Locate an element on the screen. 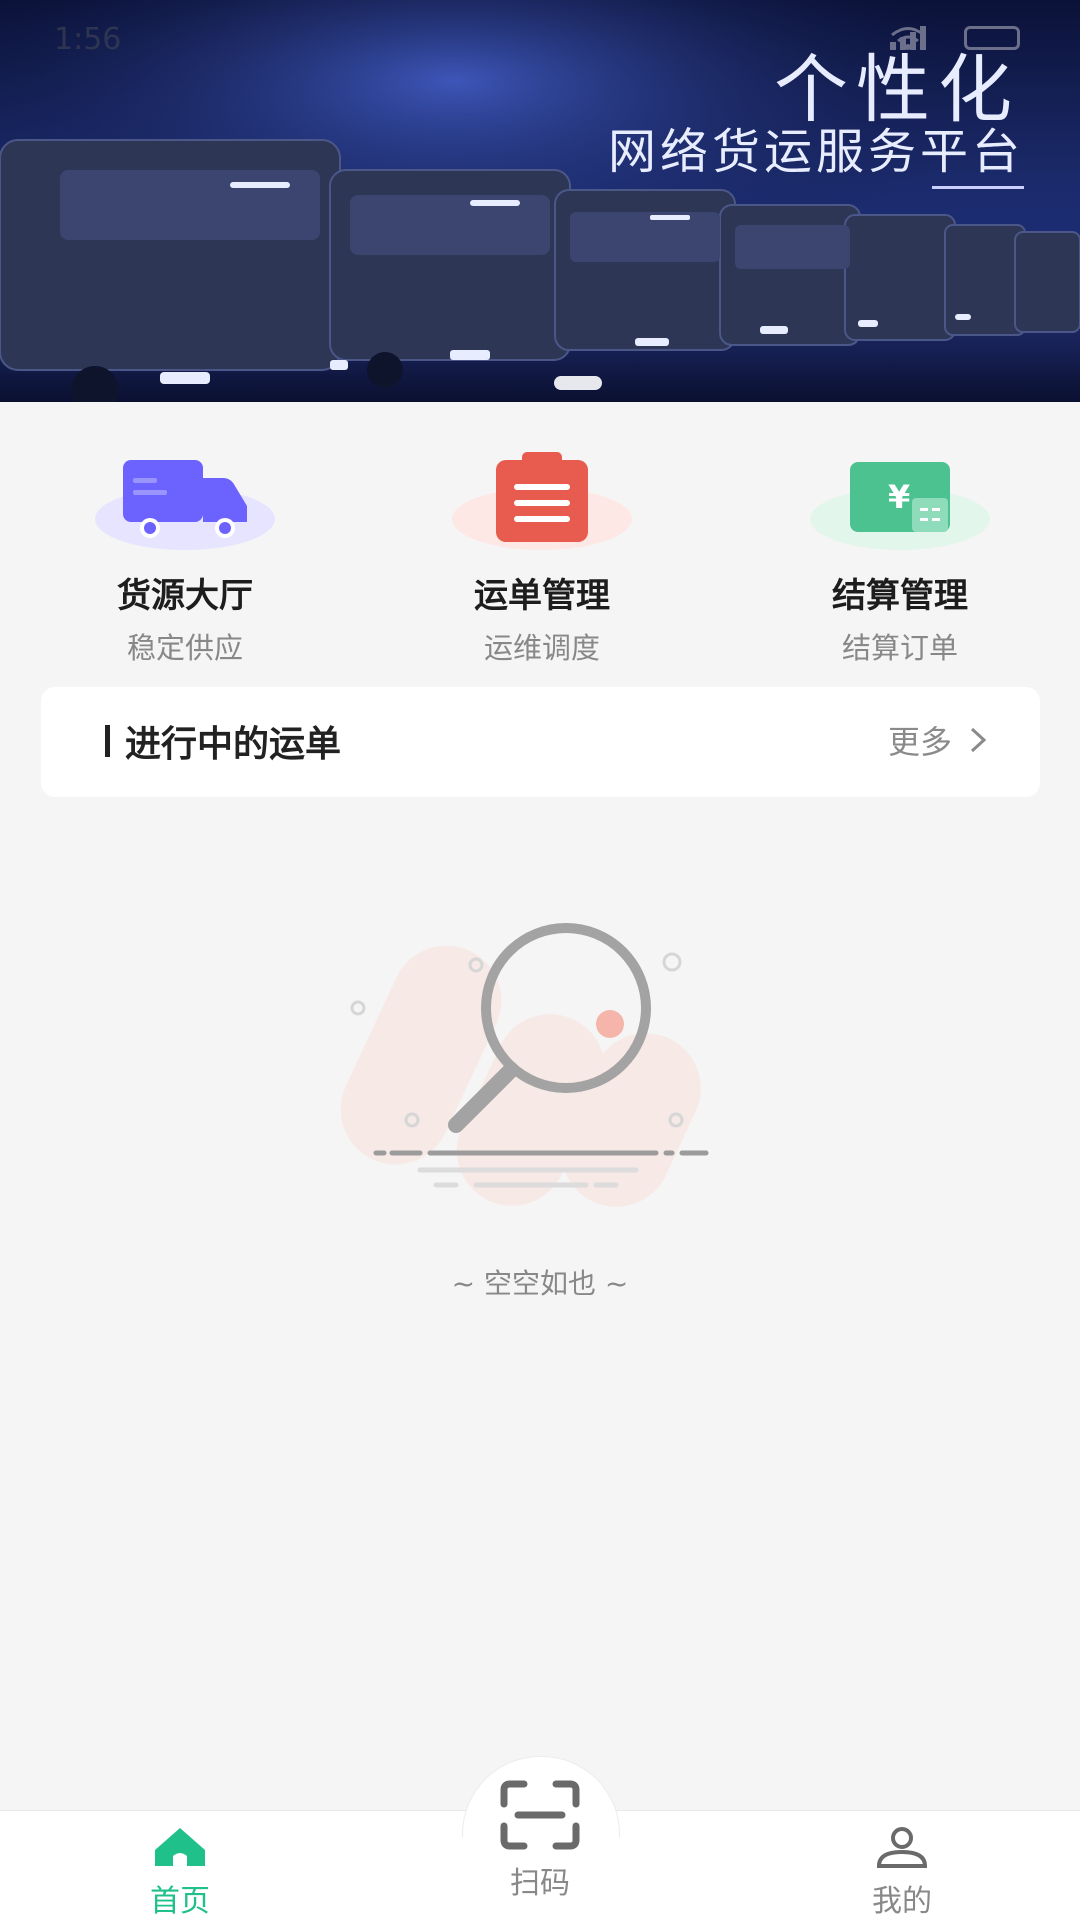  chevron-right-icon is located at coordinates (978, 740).